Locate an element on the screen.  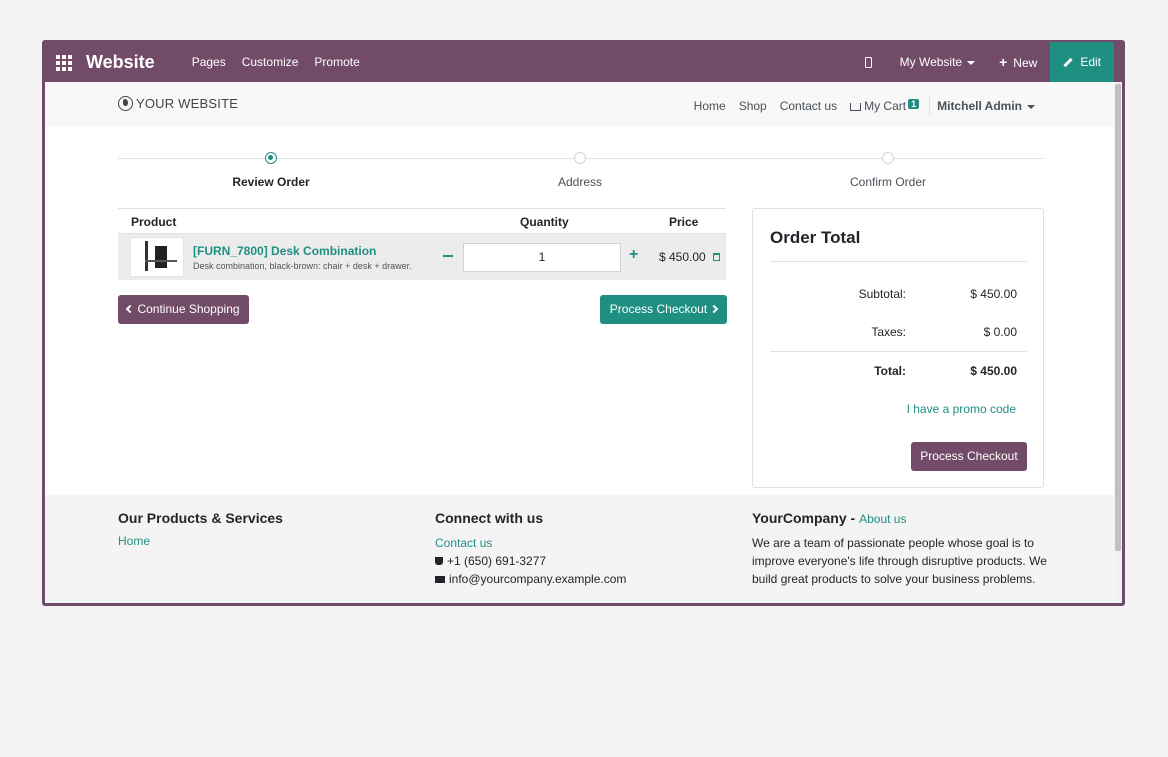
nav-shop: Shop is located at coordinates (753, 106).